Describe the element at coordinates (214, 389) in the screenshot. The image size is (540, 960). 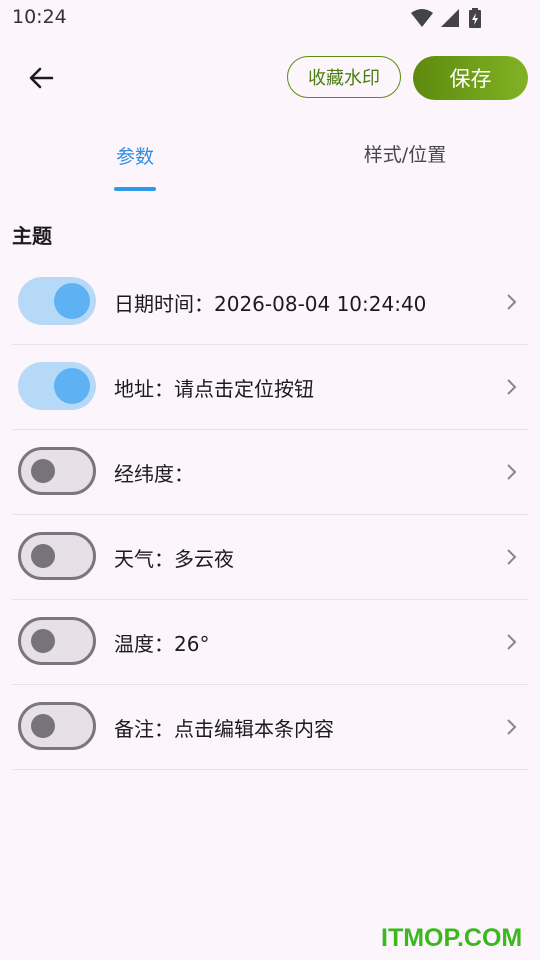
I see `list-item-label: 地址：请点击定位按钮` at that location.